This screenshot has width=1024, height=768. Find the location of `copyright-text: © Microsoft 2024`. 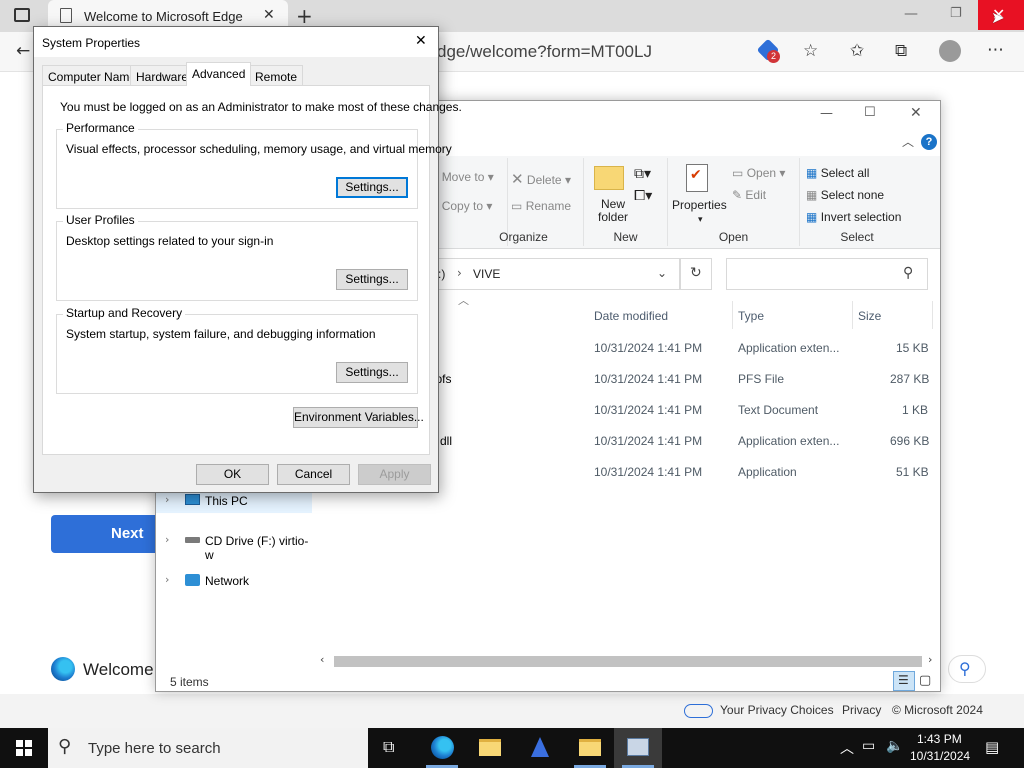

copyright-text: © Microsoft 2024 is located at coordinates (937, 710).